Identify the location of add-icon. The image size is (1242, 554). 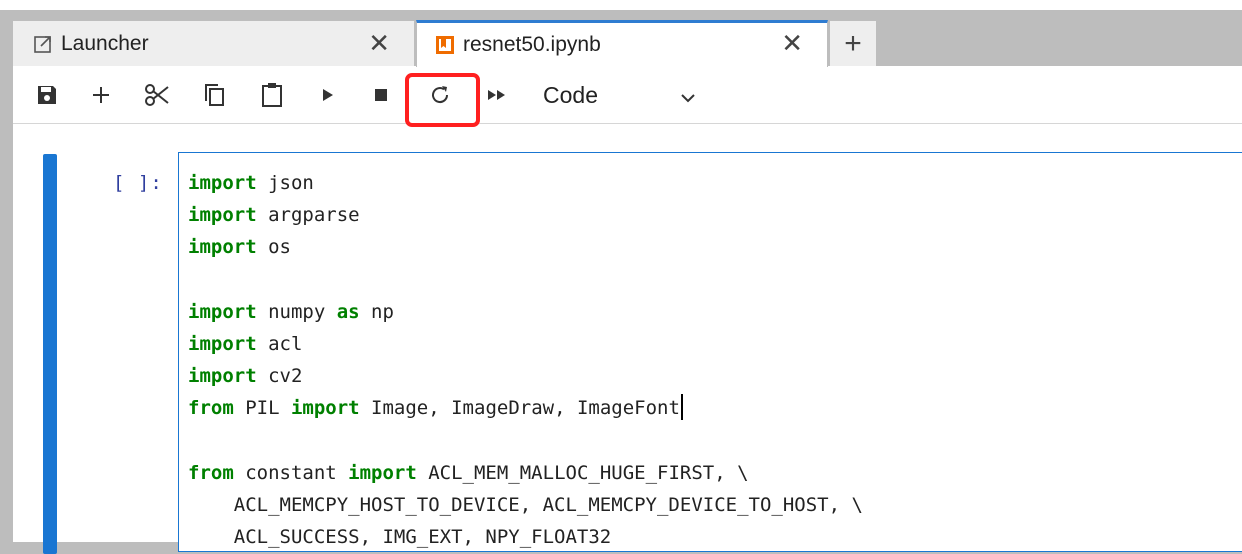
(101, 95).